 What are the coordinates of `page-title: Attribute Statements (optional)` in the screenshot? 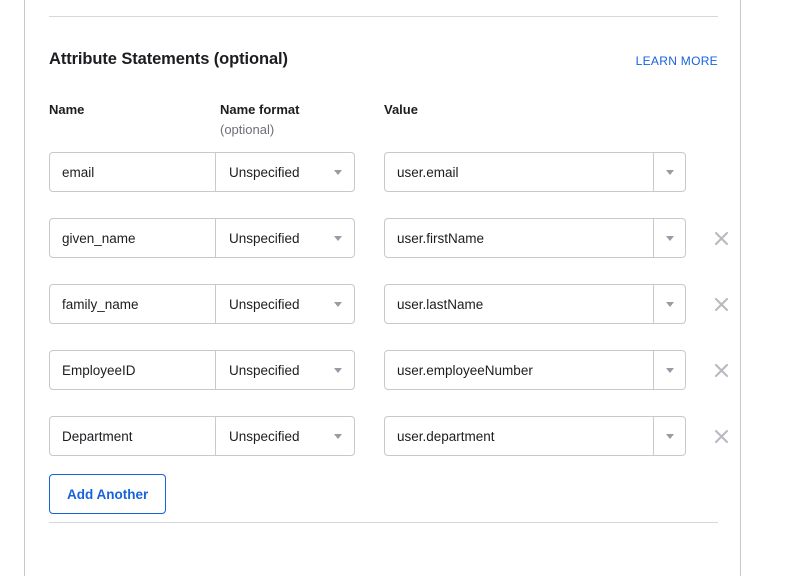 It's located at (168, 59).